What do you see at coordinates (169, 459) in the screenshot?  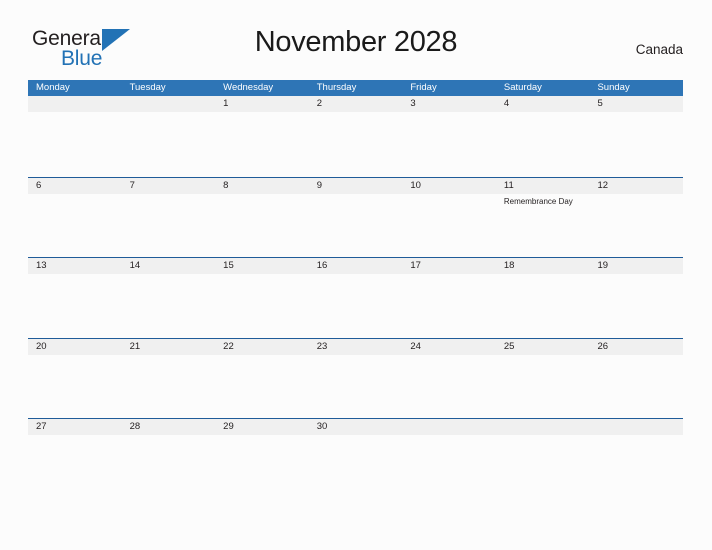 I see `day-cell: 28` at bounding box center [169, 459].